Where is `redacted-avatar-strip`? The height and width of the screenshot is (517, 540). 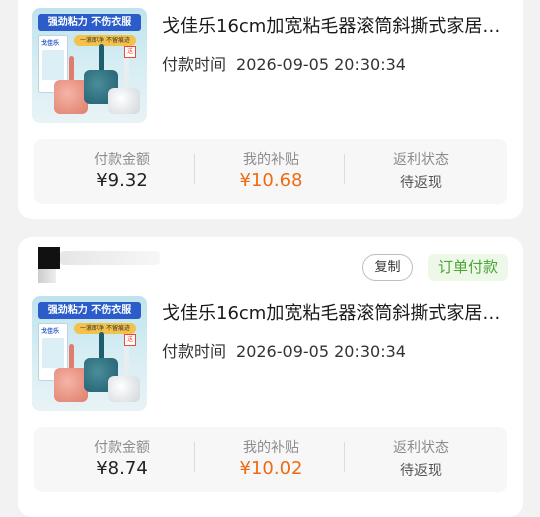
redacted-avatar-strip is located at coordinates (47, 276).